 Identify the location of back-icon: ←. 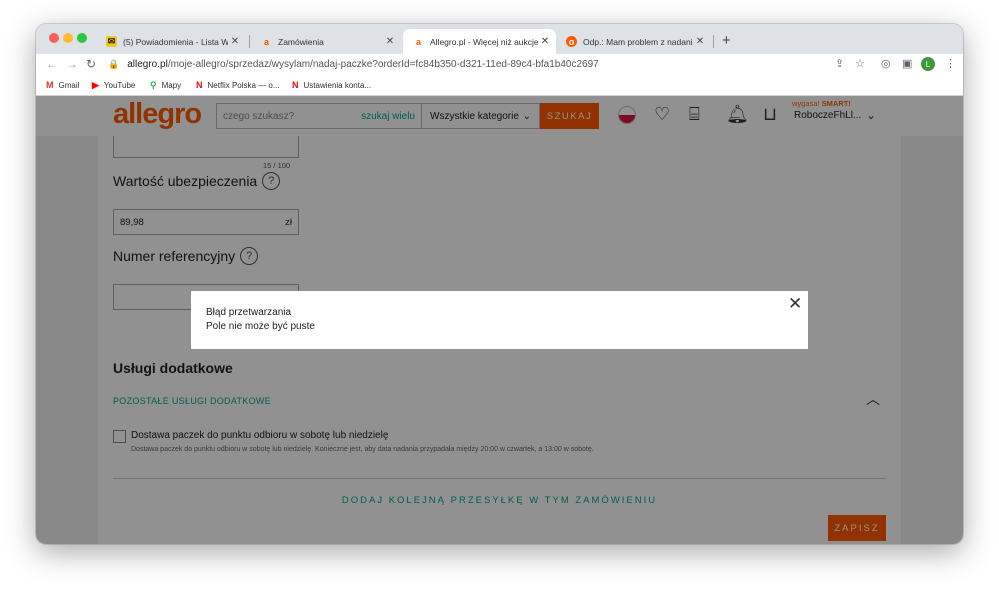
(52, 64).